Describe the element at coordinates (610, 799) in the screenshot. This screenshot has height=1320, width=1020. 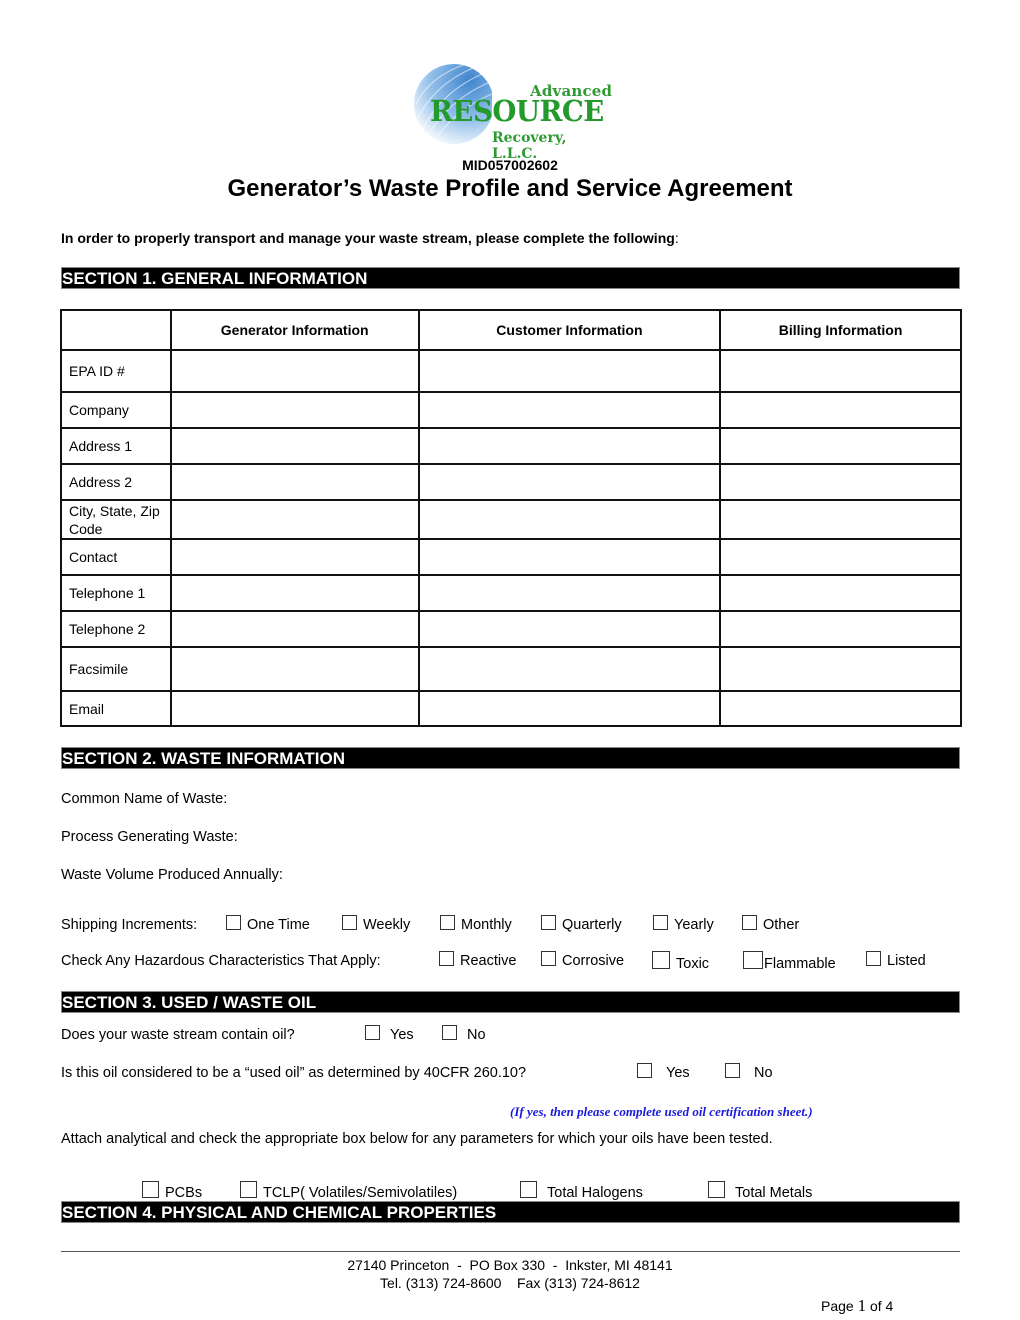
I see `common-name-field` at that location.